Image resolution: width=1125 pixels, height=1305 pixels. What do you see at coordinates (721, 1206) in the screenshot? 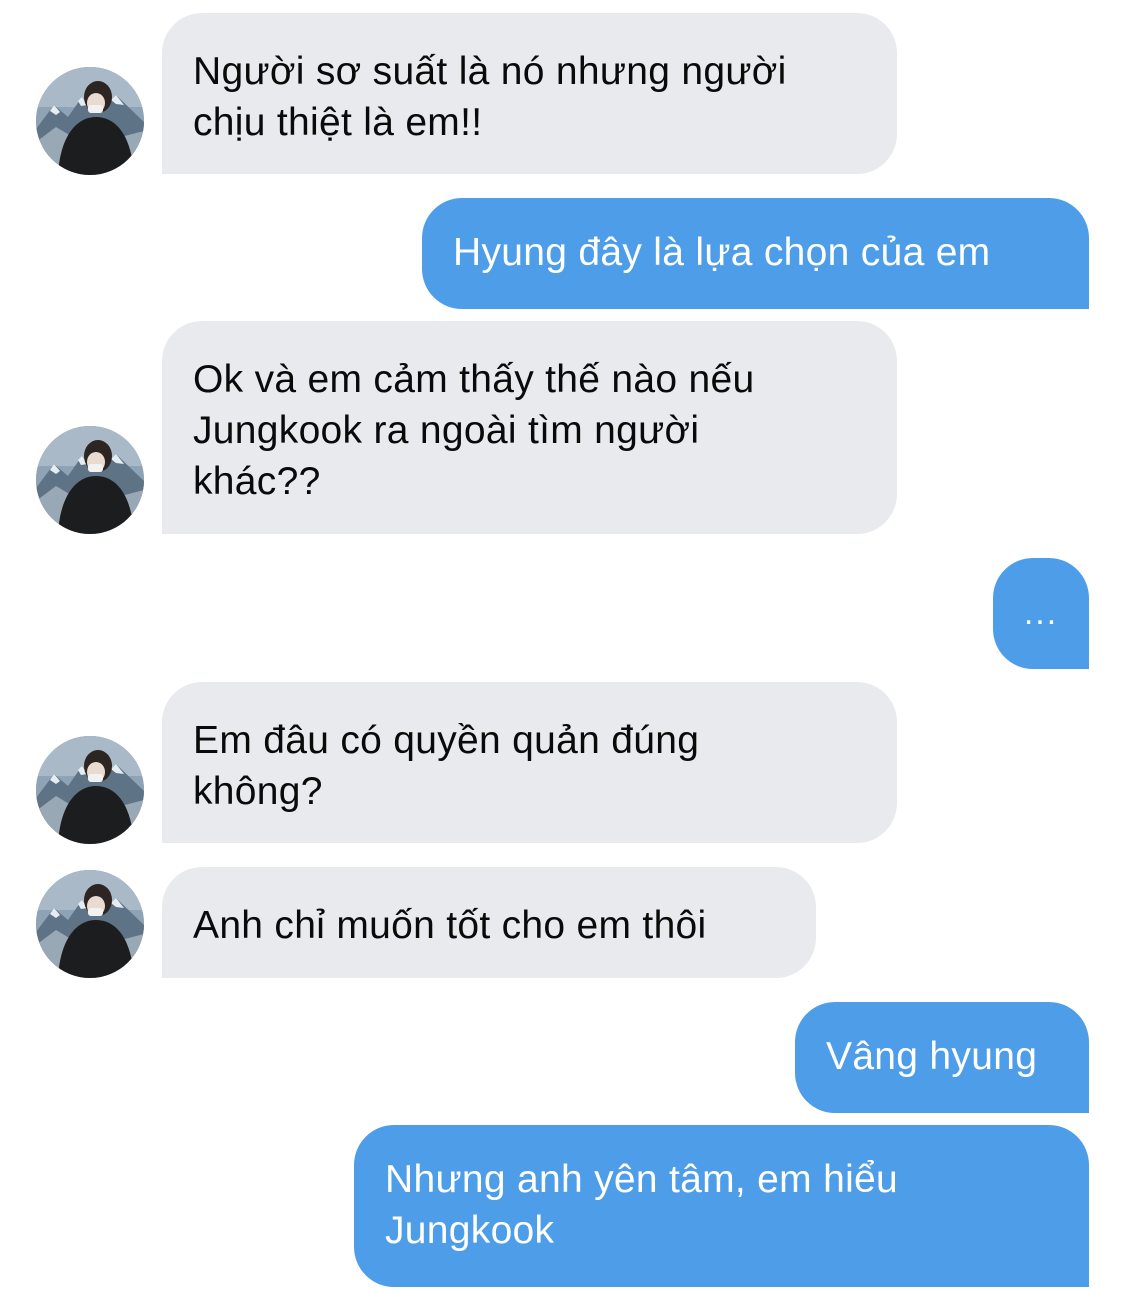
I see `outgoing-message-bubble: Nhưng anh yên tâm, em hiểu Jungkook` at bounding box center [721, 1206].